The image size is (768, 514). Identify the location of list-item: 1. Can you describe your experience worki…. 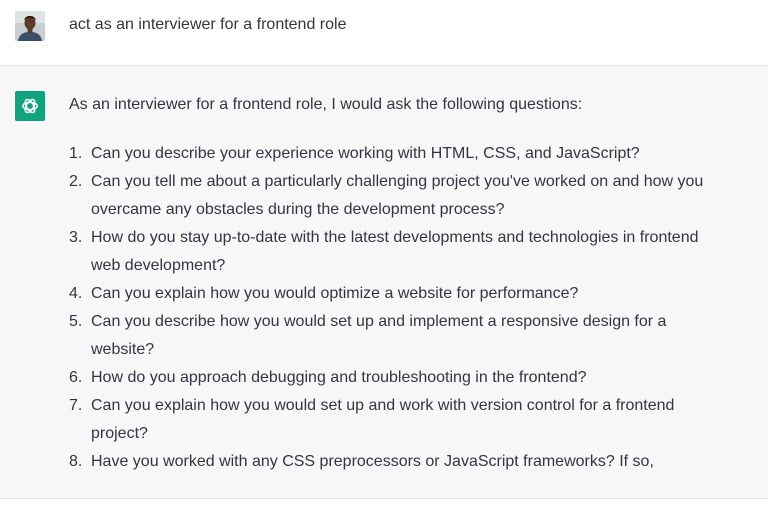
(394, 154).